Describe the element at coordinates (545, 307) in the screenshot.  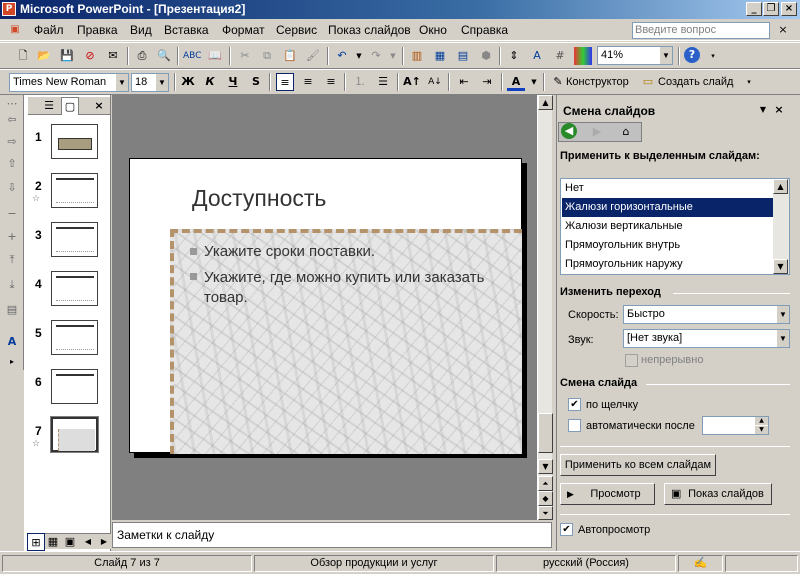
I see `vertical-scrollbar: ▲ ▼ ⏶ ◆ ⏷` at that location.